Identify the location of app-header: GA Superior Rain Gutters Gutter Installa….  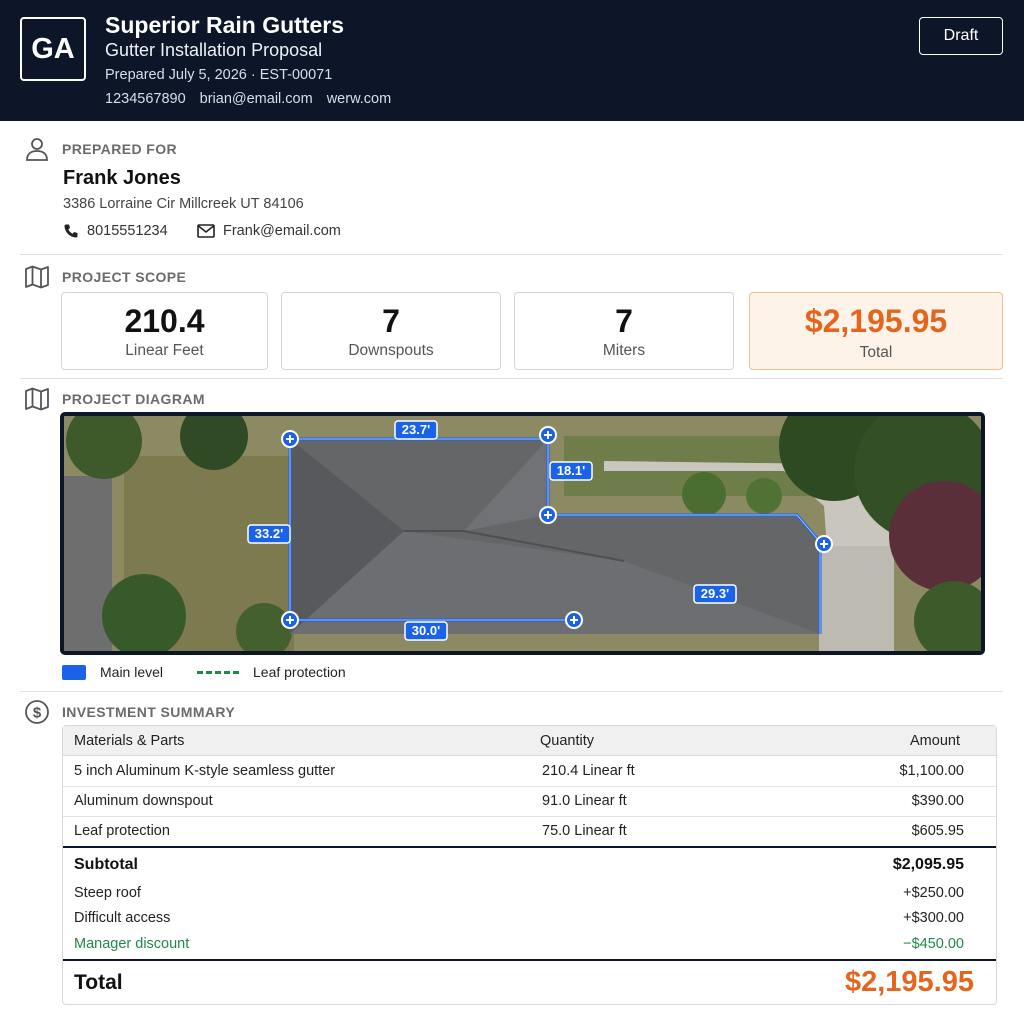
(512, 60).